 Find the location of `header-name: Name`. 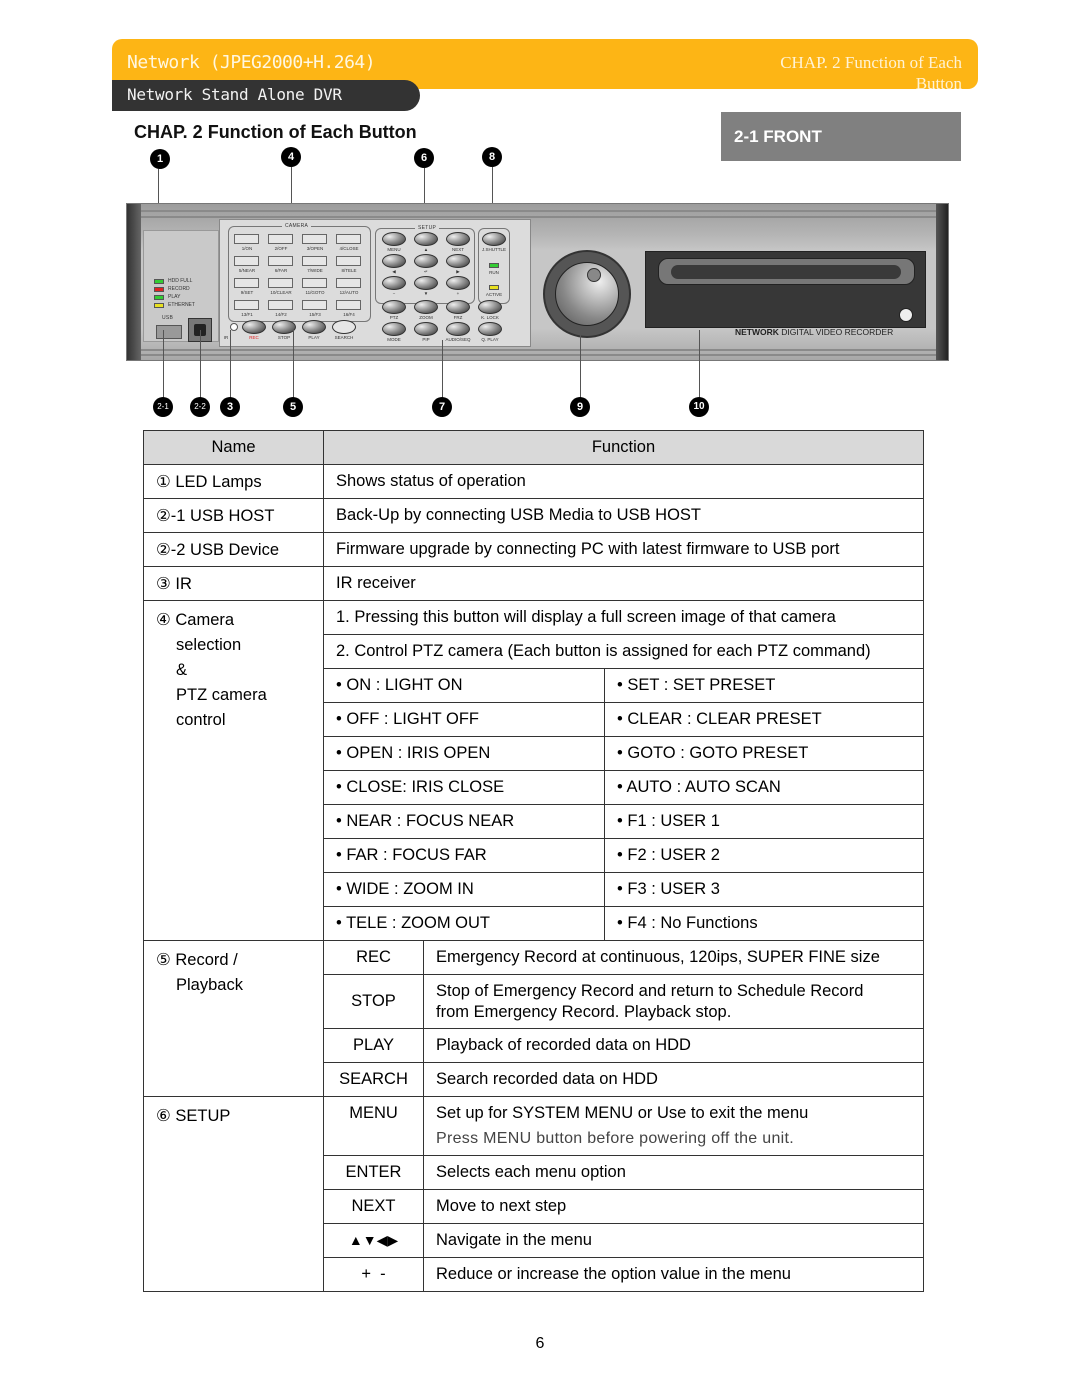

header-name: Name is located at coordinates (233, 447).